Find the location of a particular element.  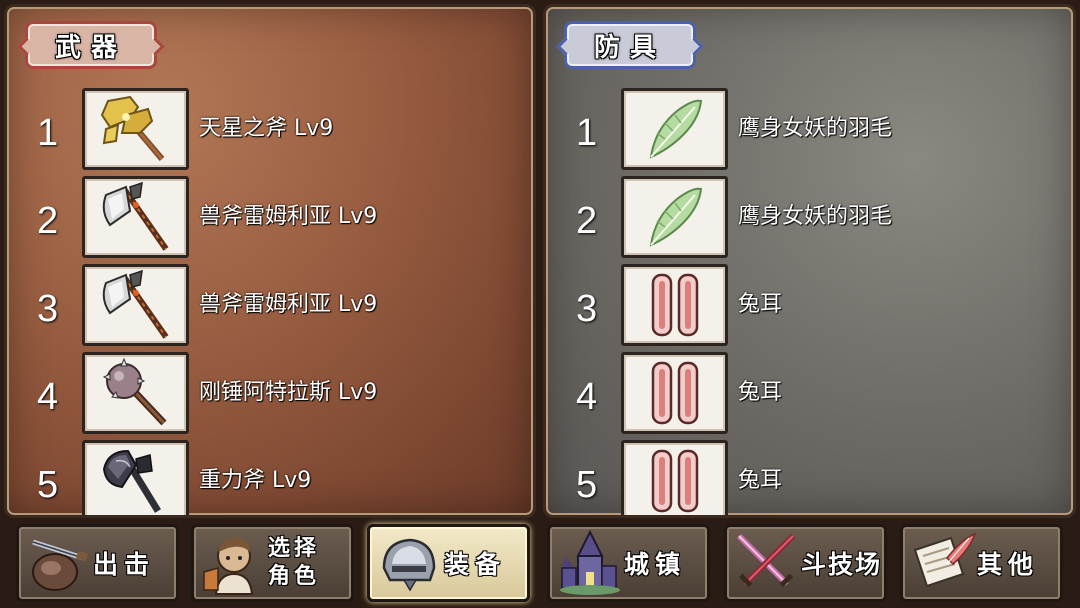

nav-select-character-button: 选择 角色 is located at coordinates (272, 563).